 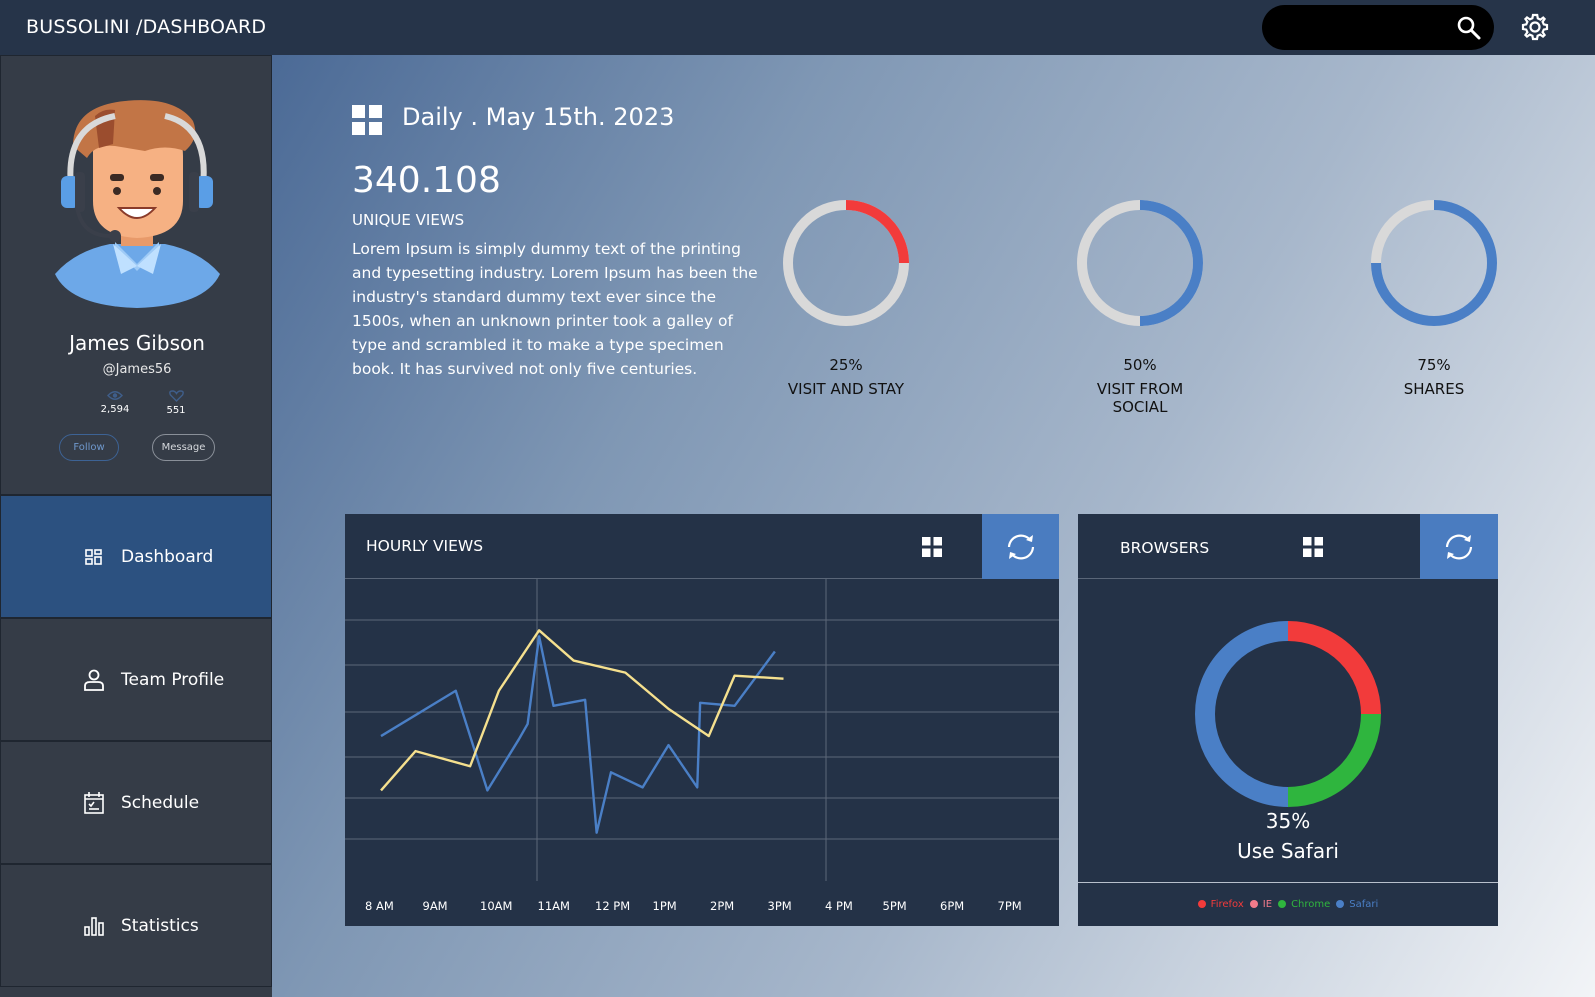 What do you see at coordinates (176, 396) in the screenshot?
I see `heart-icon` at bounding box center [176, 396].